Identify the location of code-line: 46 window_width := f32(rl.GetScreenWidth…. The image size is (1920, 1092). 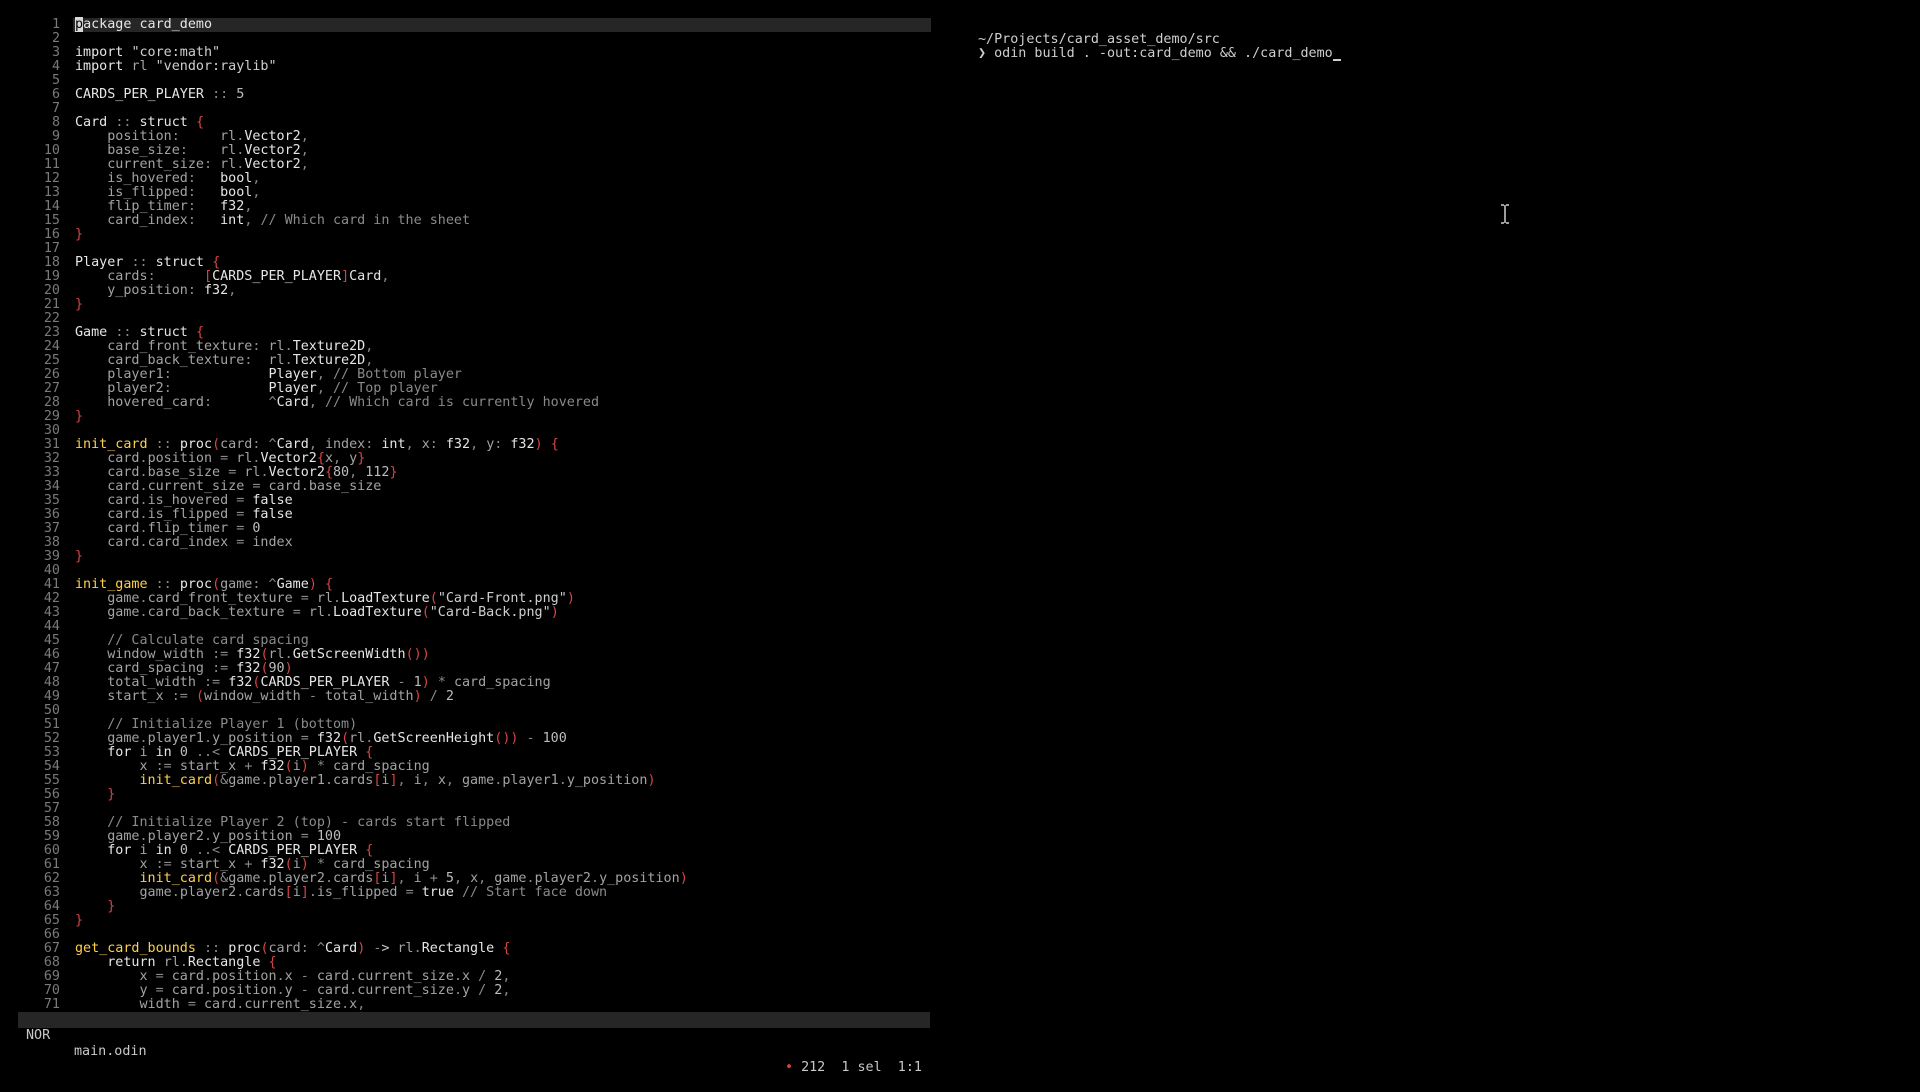
(467, 655).